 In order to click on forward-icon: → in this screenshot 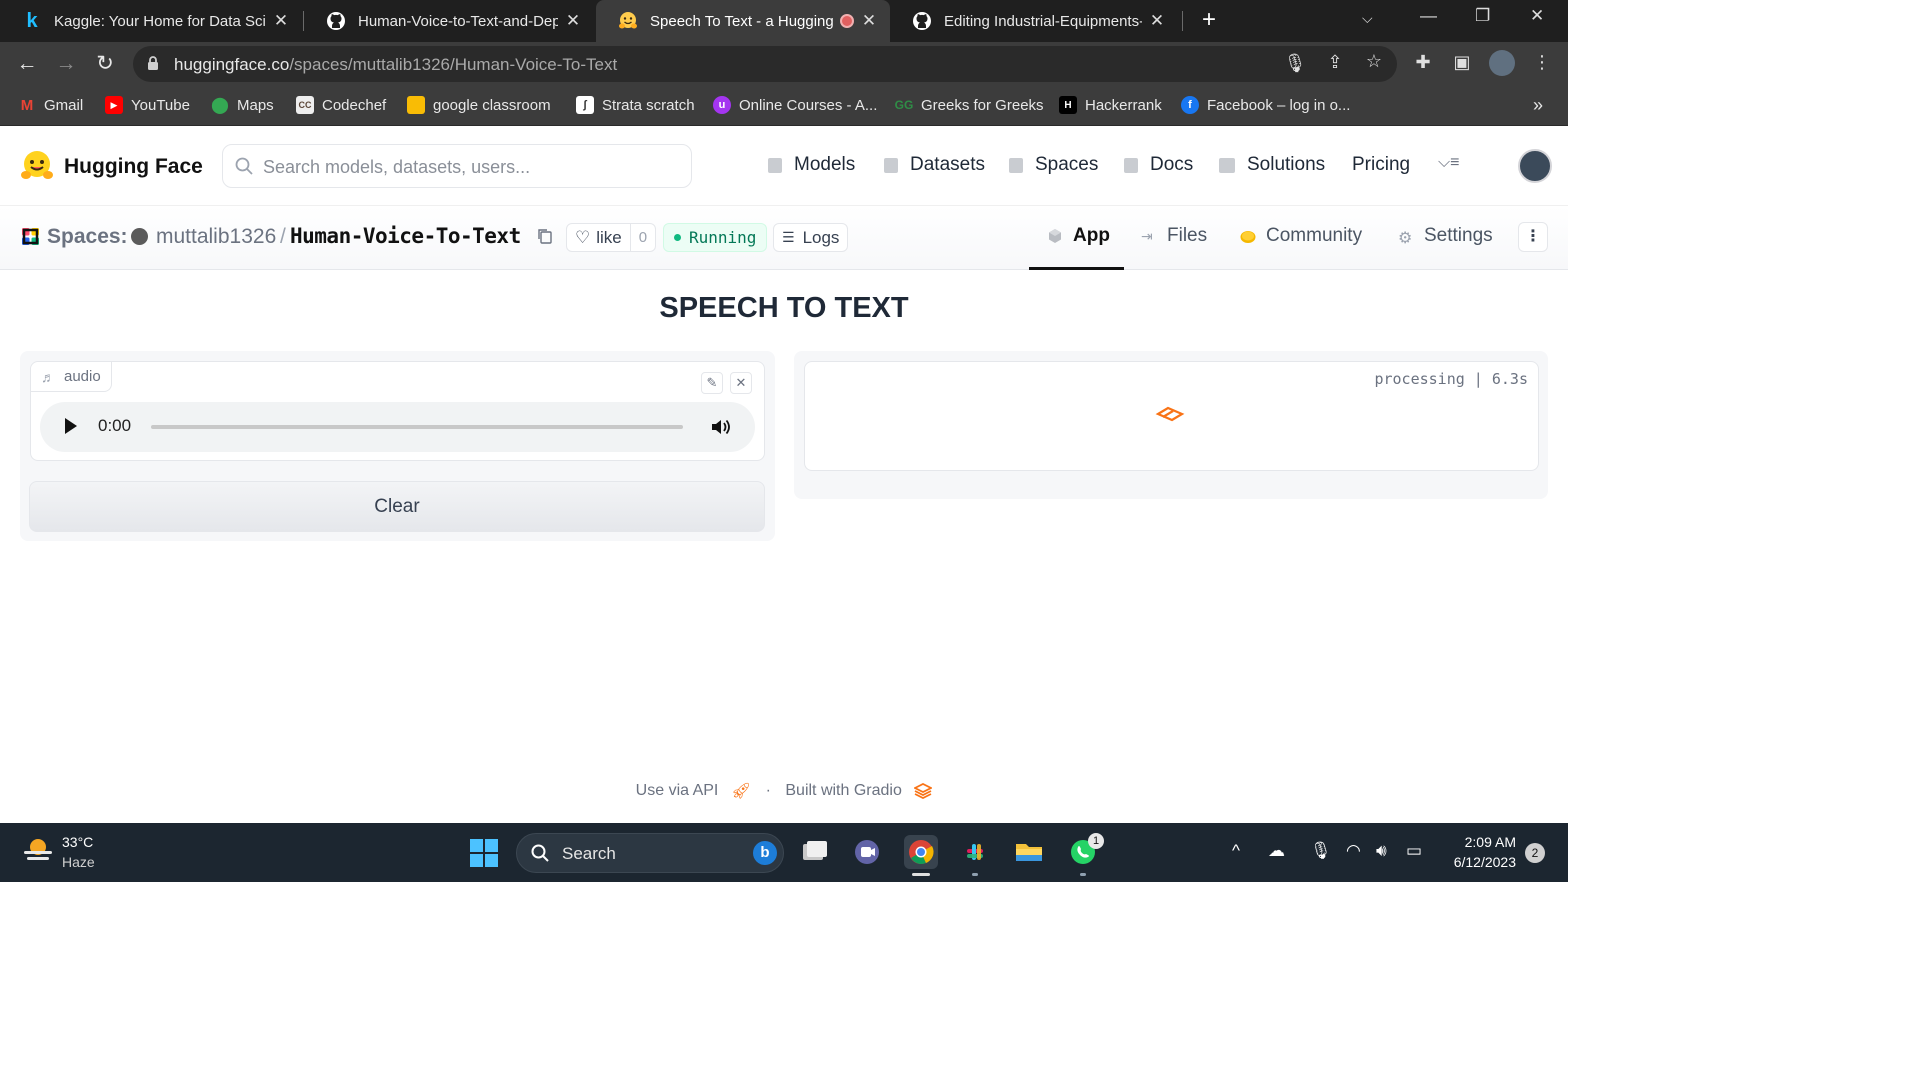, I will do `click(66, 64)`.